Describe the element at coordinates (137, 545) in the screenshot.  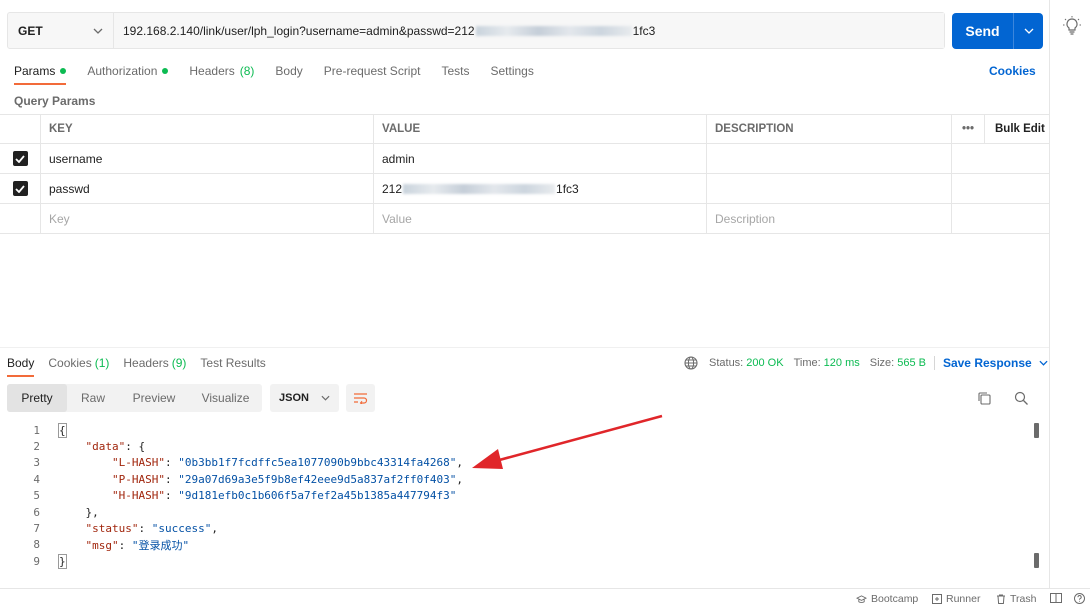
I see `code-text: "msg": "登录成功"` at that location.